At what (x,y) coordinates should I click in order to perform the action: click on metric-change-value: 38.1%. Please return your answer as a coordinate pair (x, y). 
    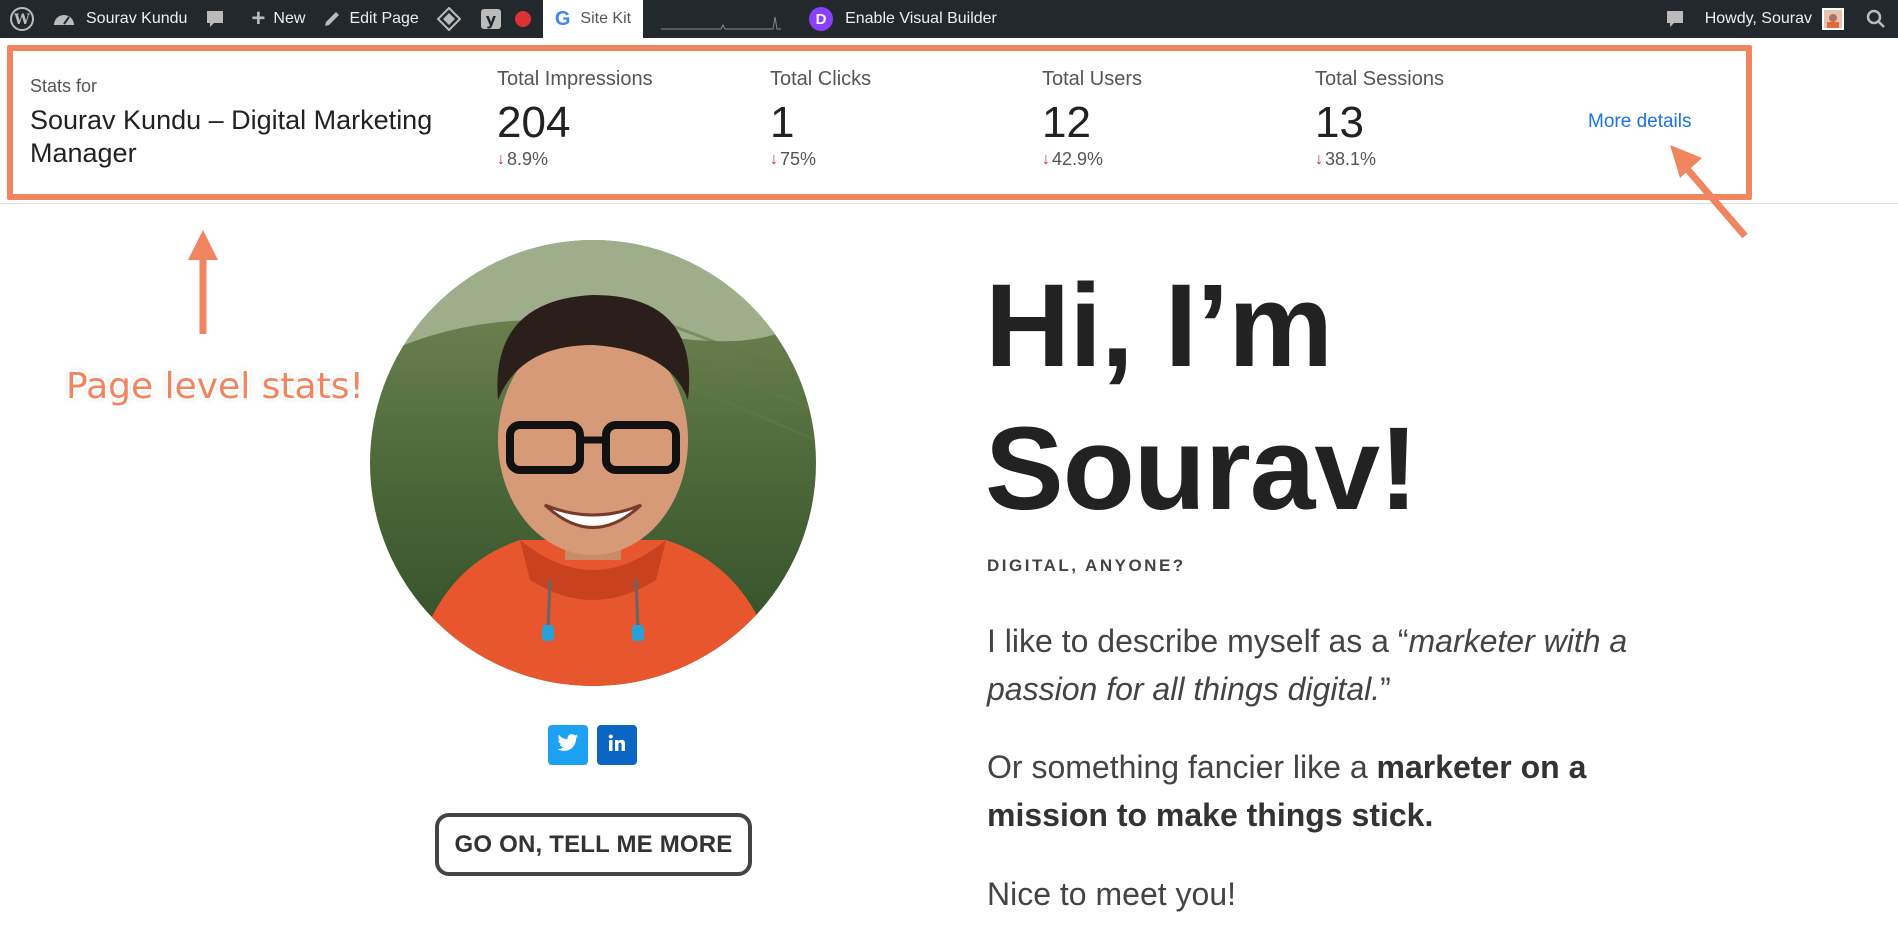
    Looking at the image, I should click on (1351, 159).